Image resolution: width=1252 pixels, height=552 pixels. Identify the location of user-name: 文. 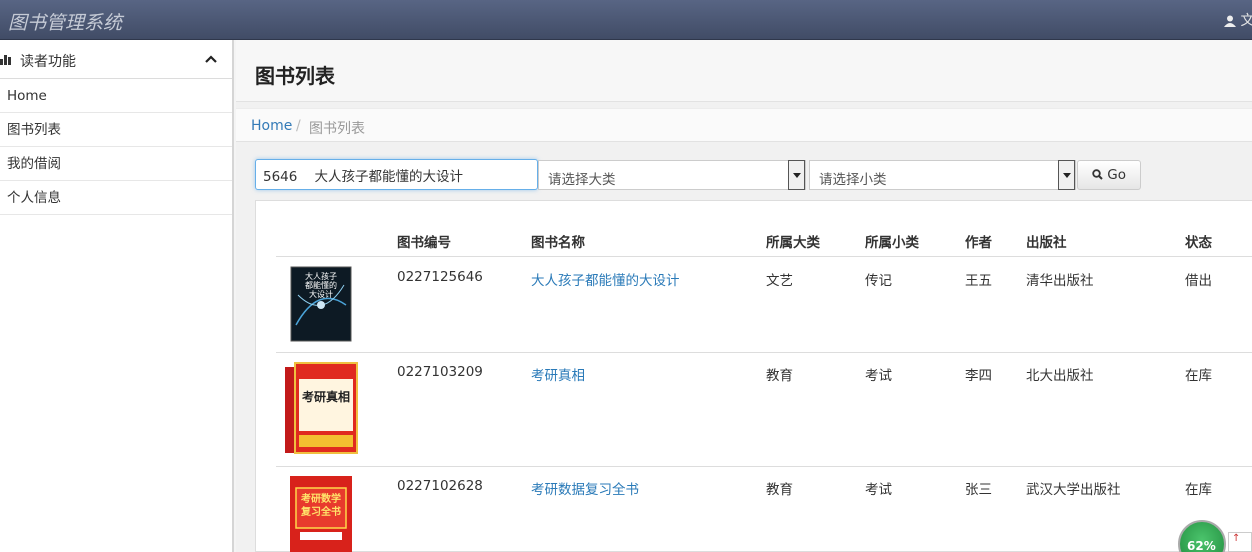
(1246, 21).